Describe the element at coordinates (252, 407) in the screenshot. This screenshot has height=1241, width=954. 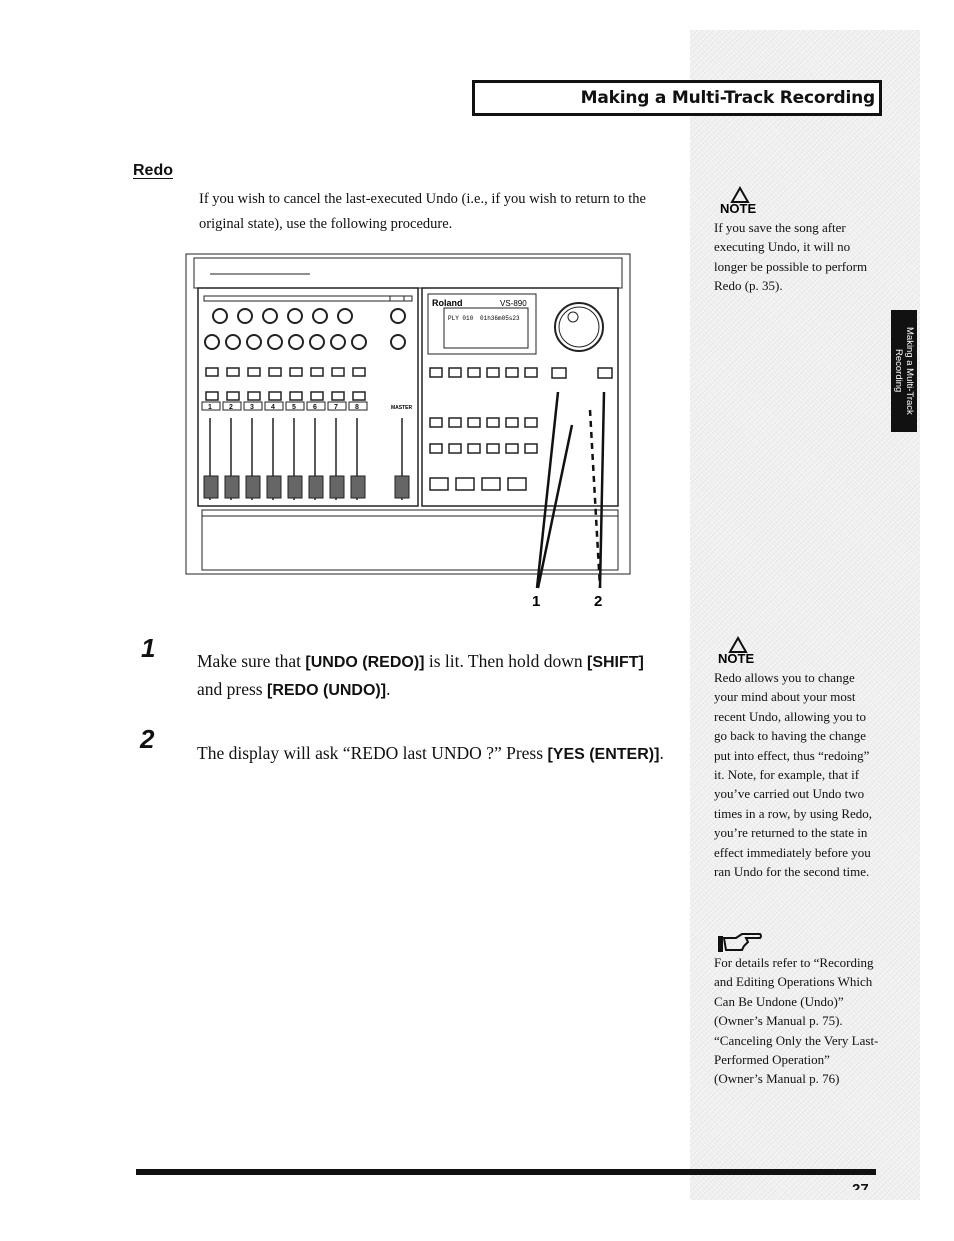
I see `channel-number: 3` at that location.